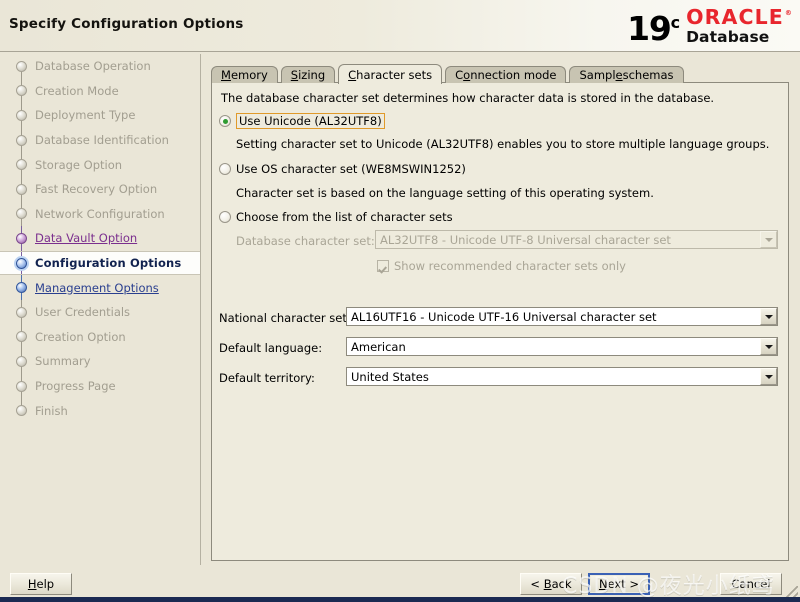  I want to click on sidebar-item-progress-page: Progress Page, so click(100, 386).